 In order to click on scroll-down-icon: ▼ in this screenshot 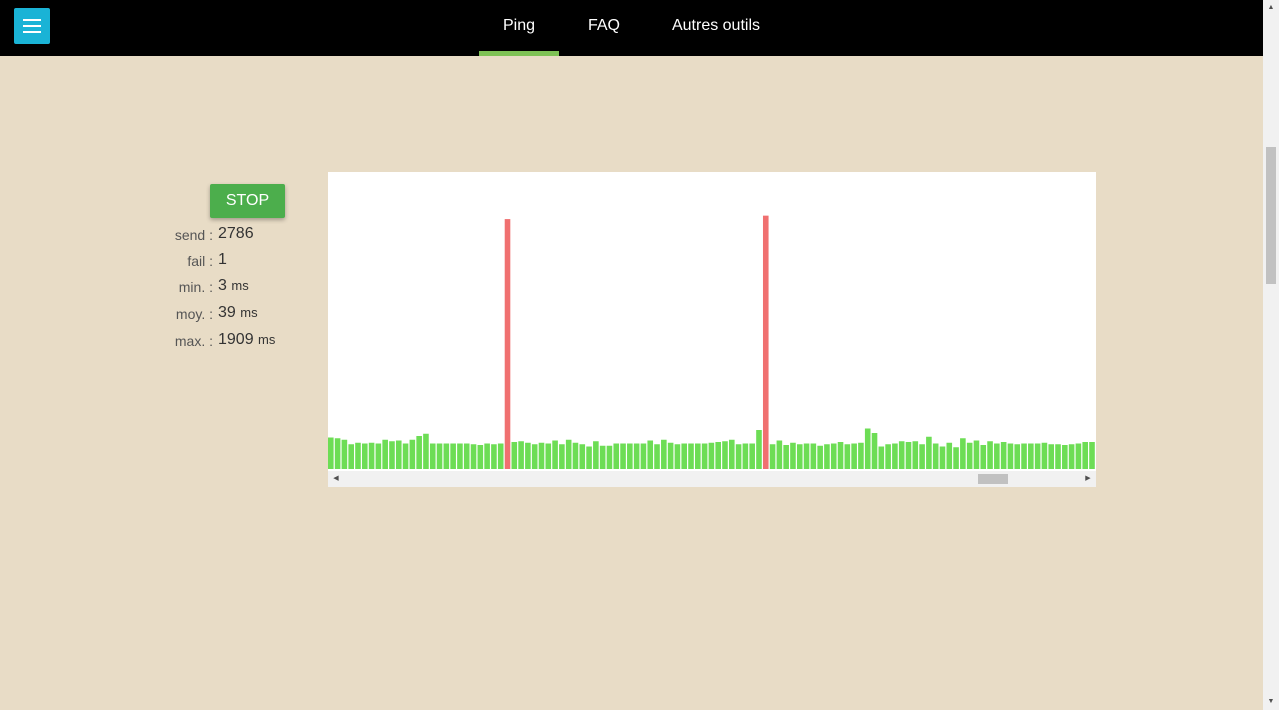, I will do `click(1271, 702)`.